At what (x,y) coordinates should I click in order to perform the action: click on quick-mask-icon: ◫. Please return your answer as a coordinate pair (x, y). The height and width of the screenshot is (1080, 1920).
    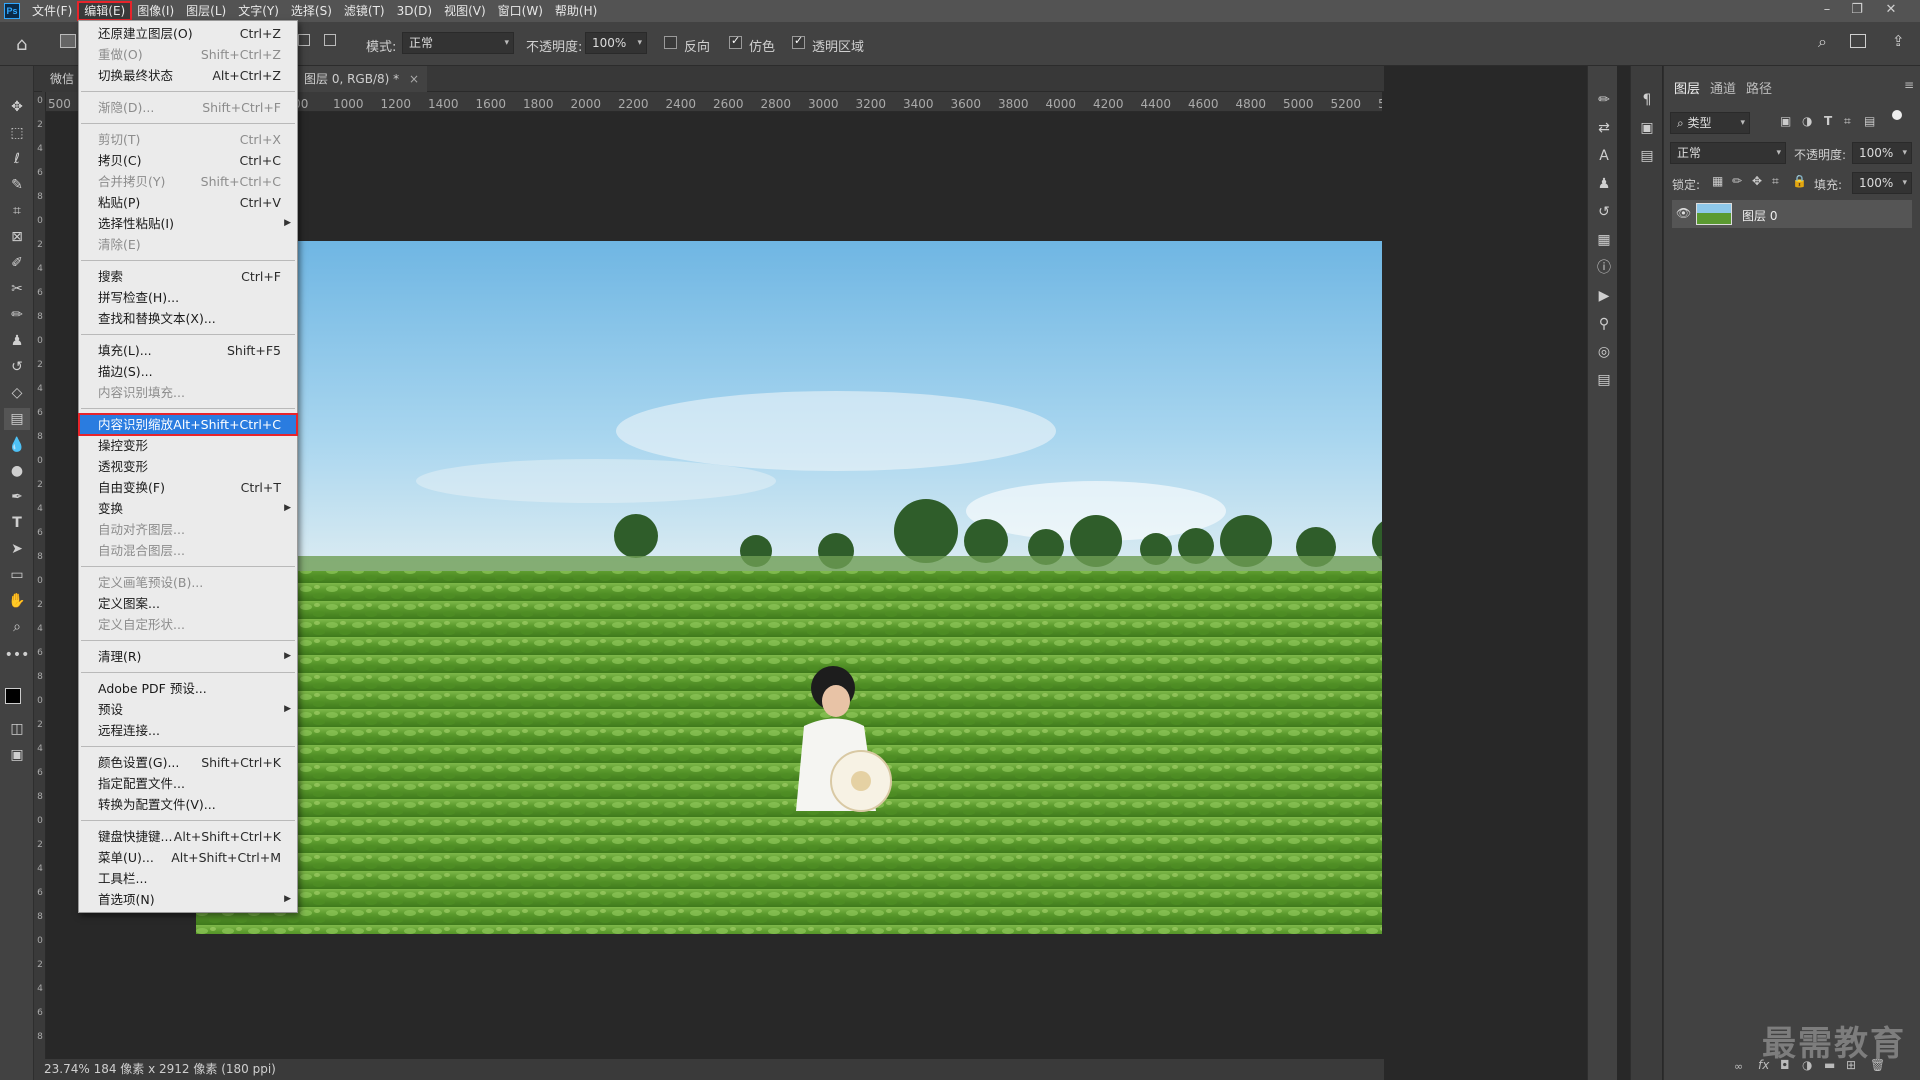
    Looking at the image, I should click on (17, 729).